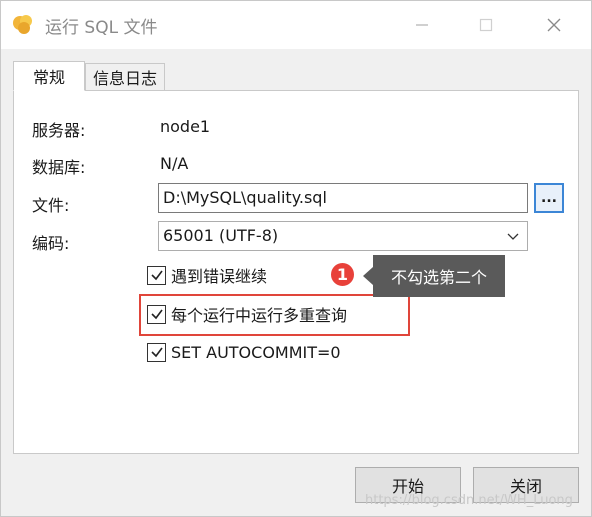 The image size is (592, 517). Describe the element at coordinates (51, 205) in the screenshot. I see `file-label: 文件:` at that location.